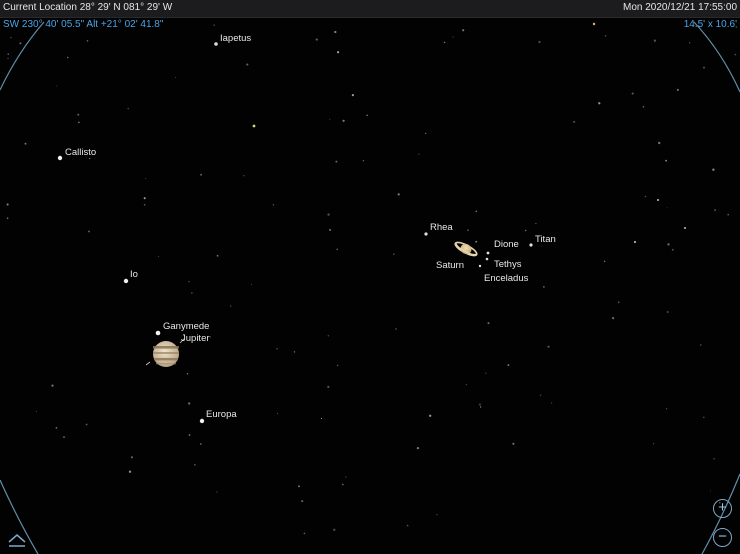  I want to click on label-callisto: Callisto, so click(80, 152).